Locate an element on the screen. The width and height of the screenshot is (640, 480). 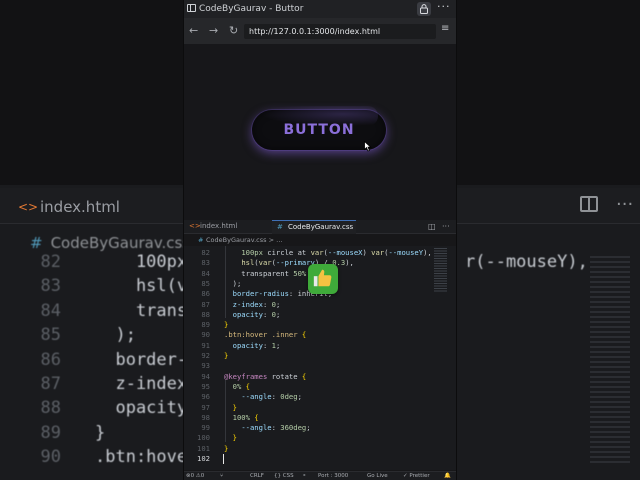
code-line: 87 z-index: 0; is located at coordinates (320, 305).